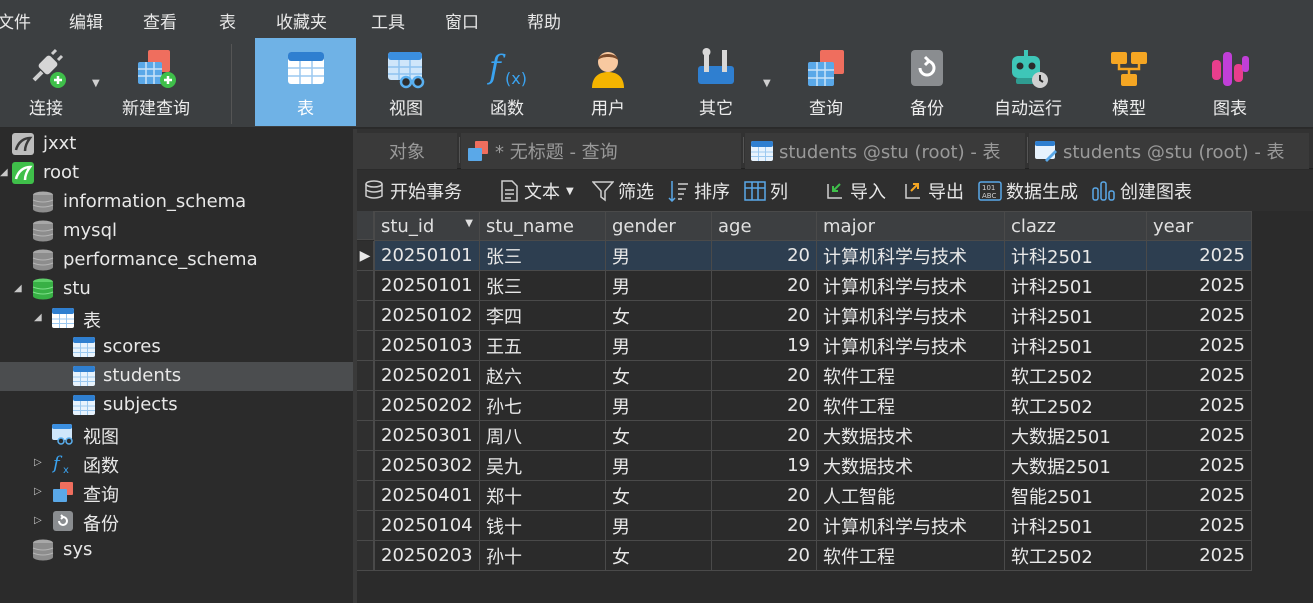  I want to click on menu-file: 文件, so click(15, 20).